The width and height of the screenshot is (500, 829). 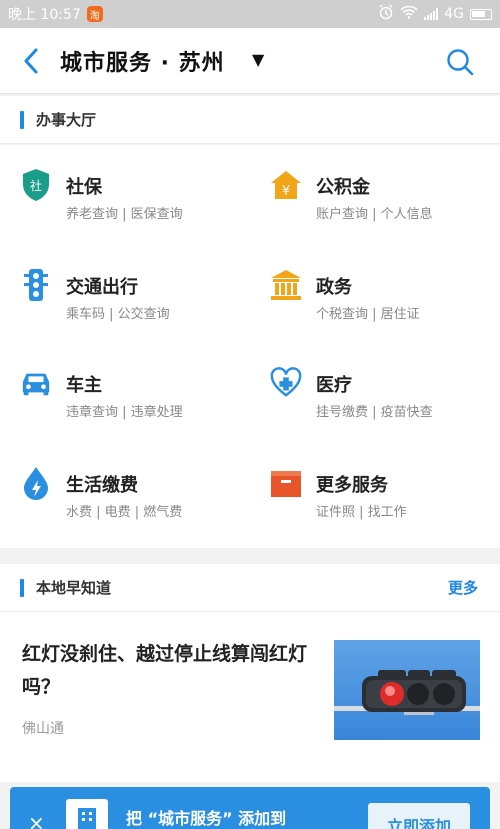 What do you see at coordinates (352, 485) in the screenshot?
I see `service-title: 更多服务` at bounding box center [352, 485].